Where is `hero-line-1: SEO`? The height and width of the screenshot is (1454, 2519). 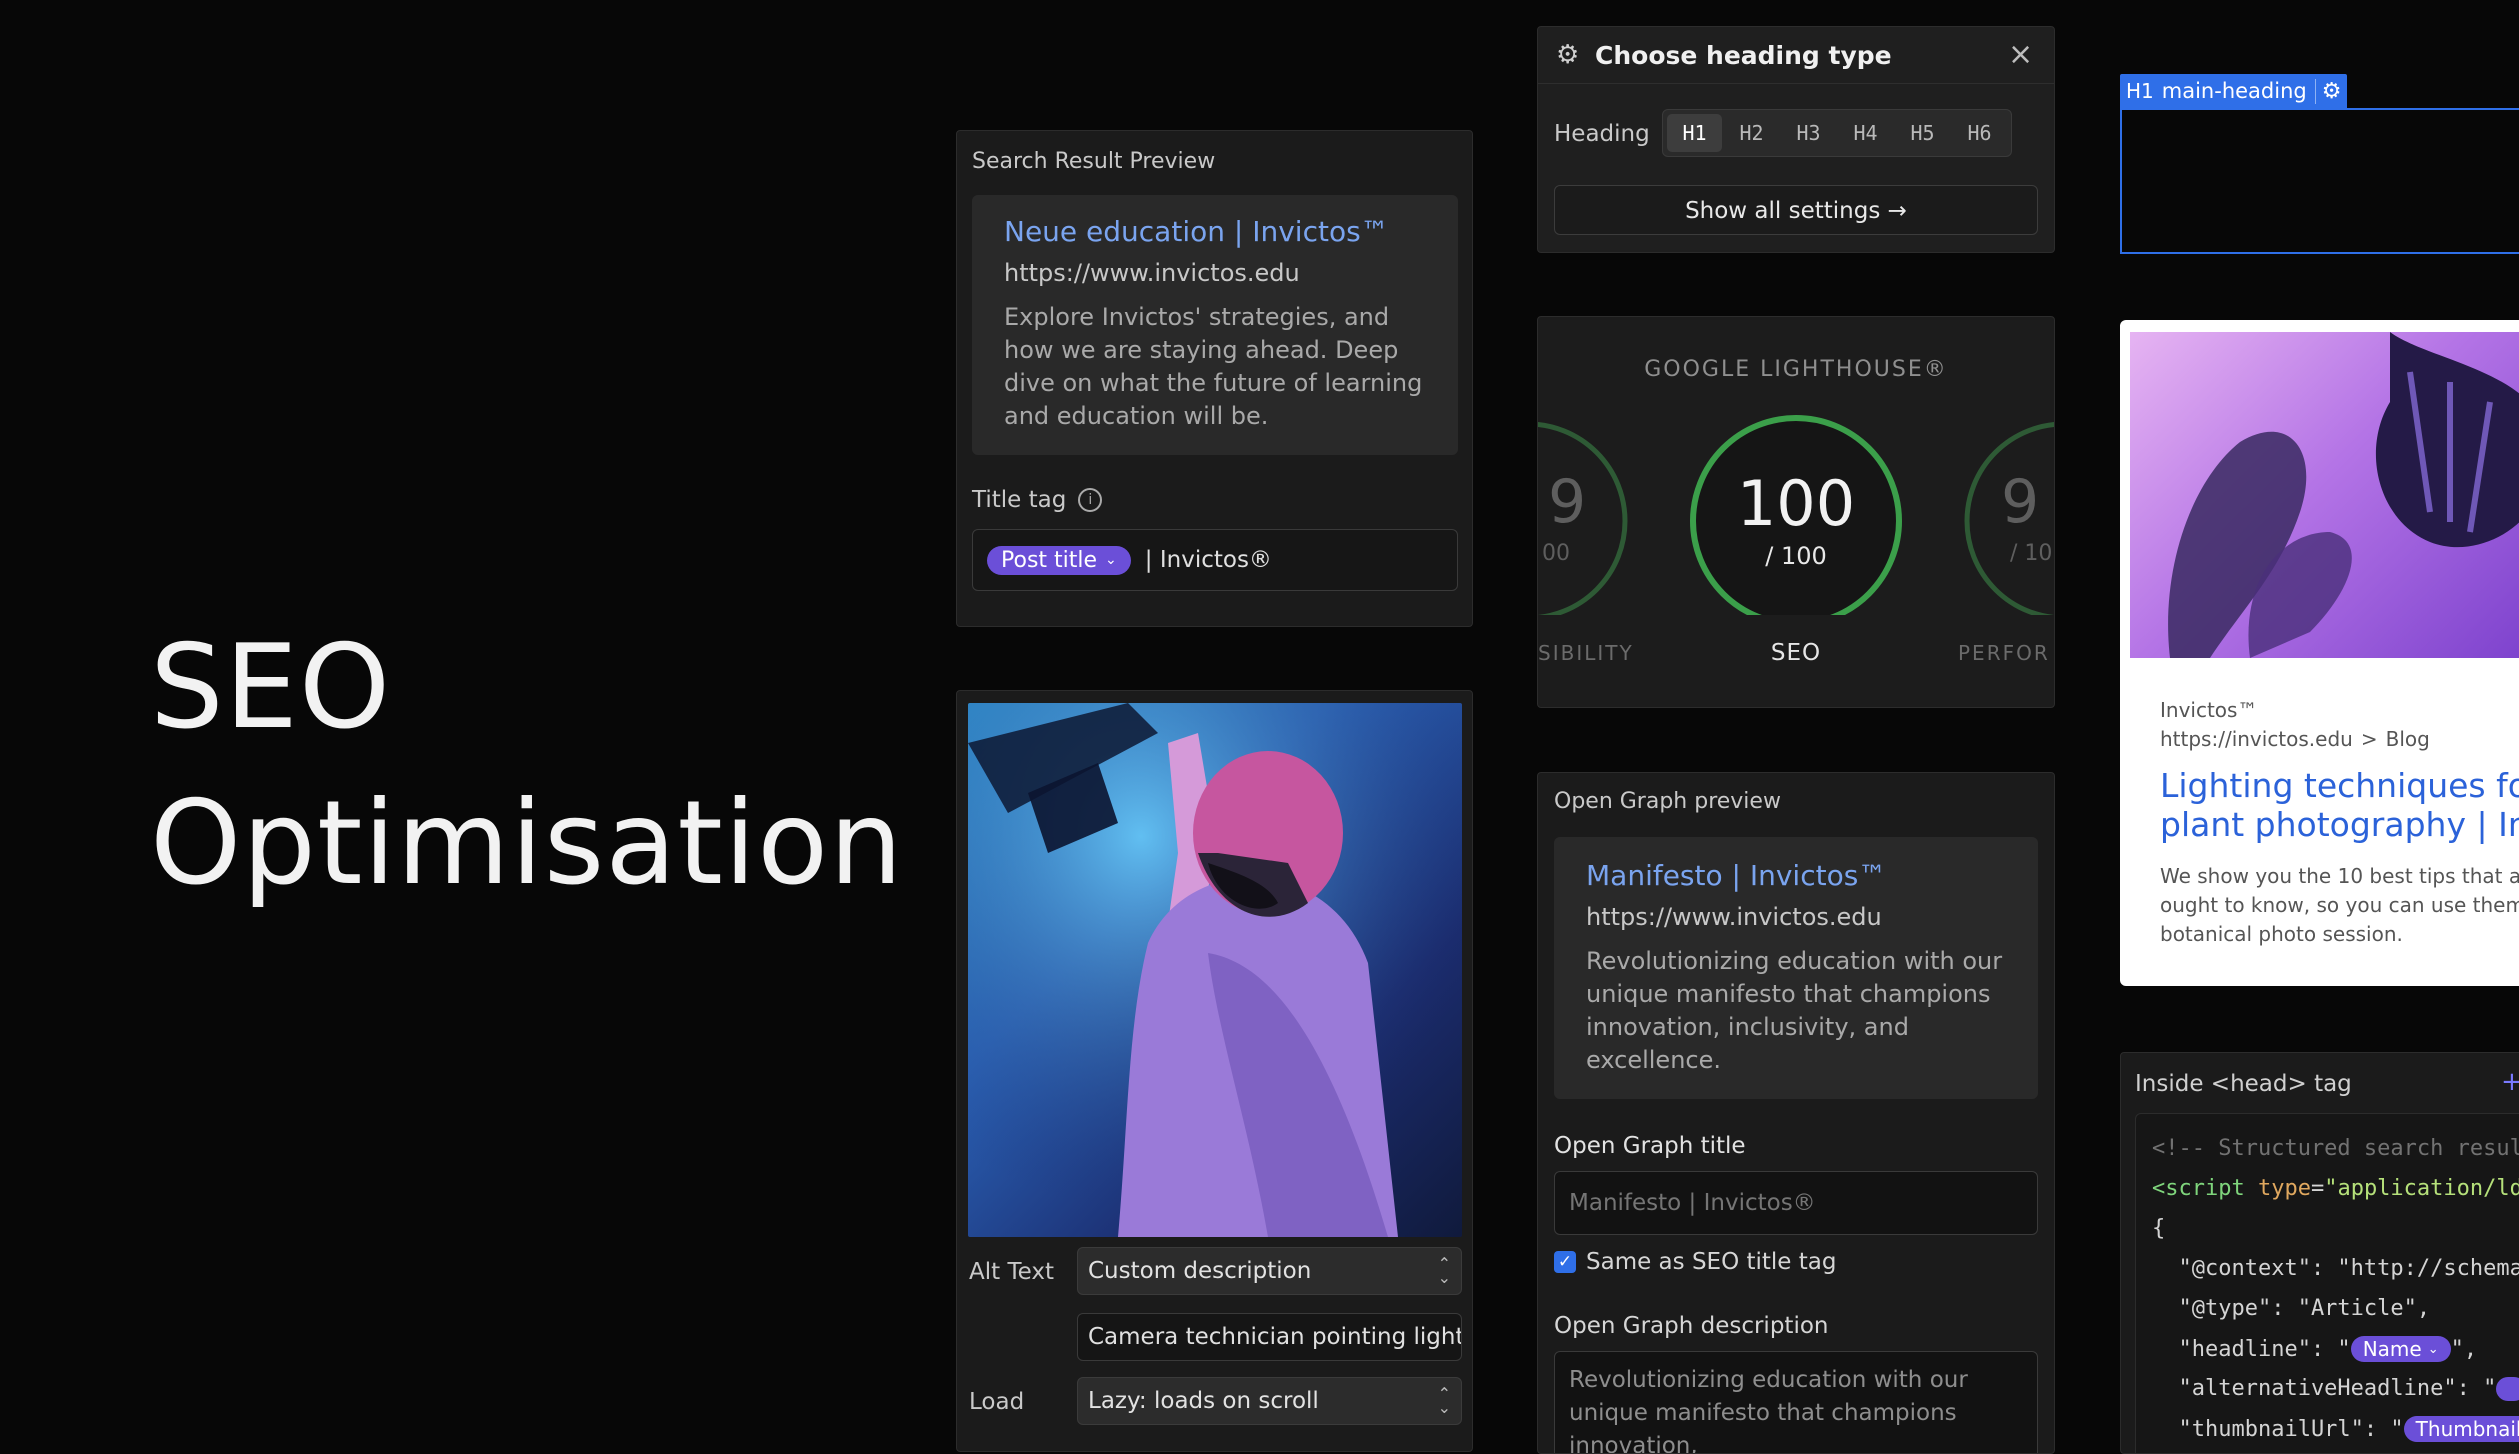 hero-line-1: SEO is located at coordinates (271, 687).